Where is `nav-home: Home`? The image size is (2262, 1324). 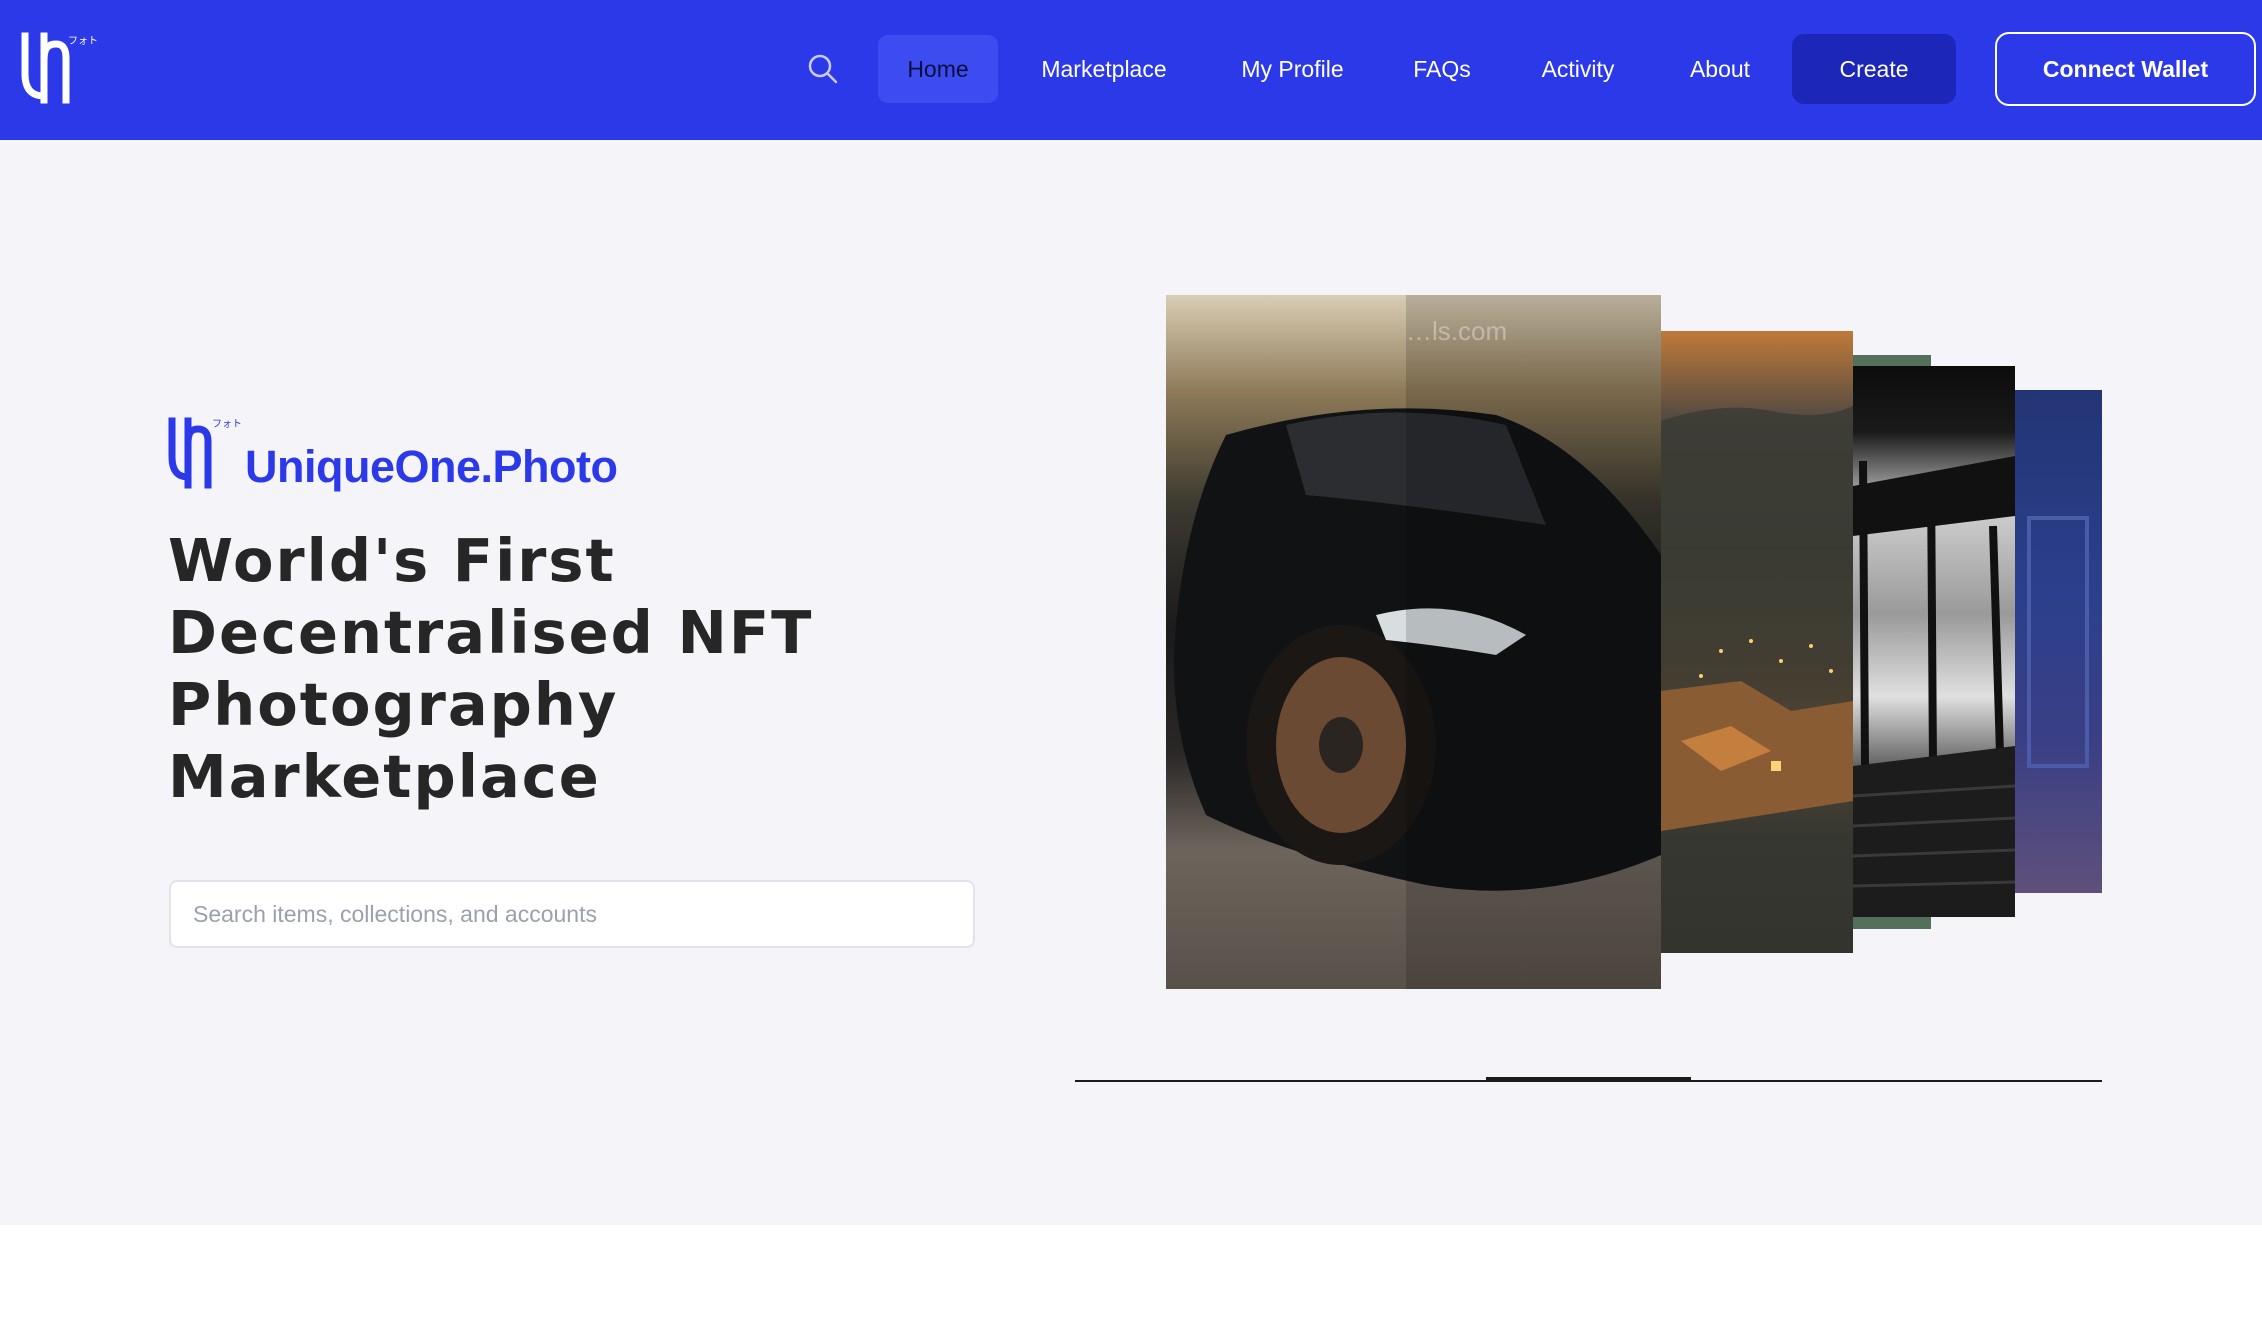 nav-home: Home is located at coordinates (938, 69).